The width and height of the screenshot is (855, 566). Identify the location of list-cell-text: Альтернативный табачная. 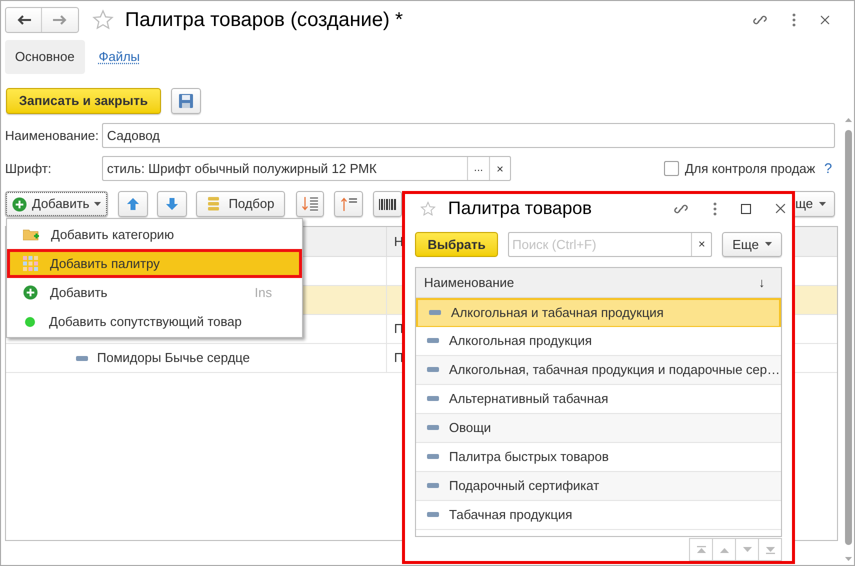
(528, 399).